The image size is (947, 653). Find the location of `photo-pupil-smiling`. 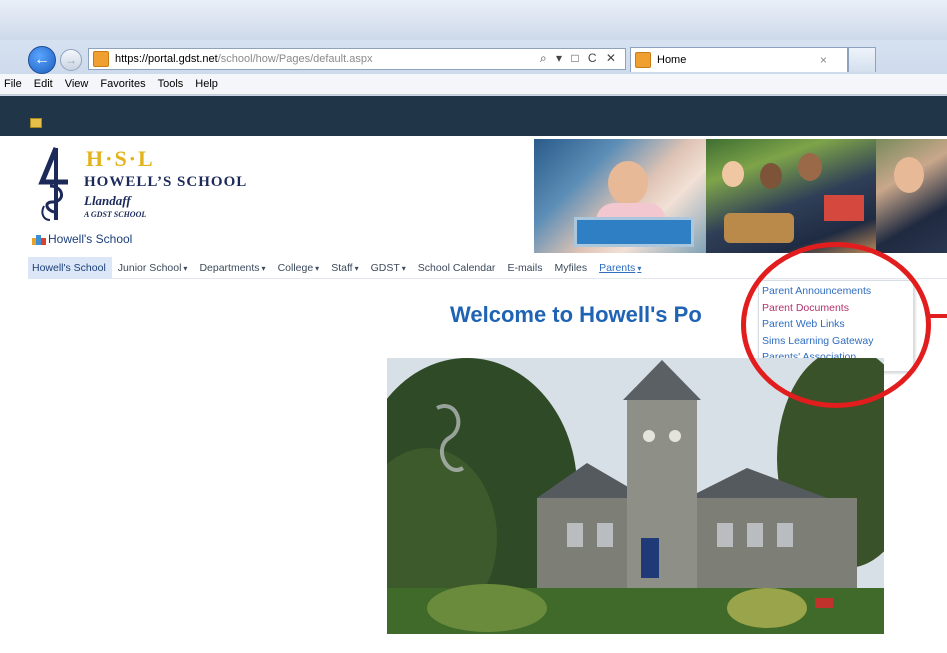

photo-pupil-smiling is located at coordinates (911, 196).